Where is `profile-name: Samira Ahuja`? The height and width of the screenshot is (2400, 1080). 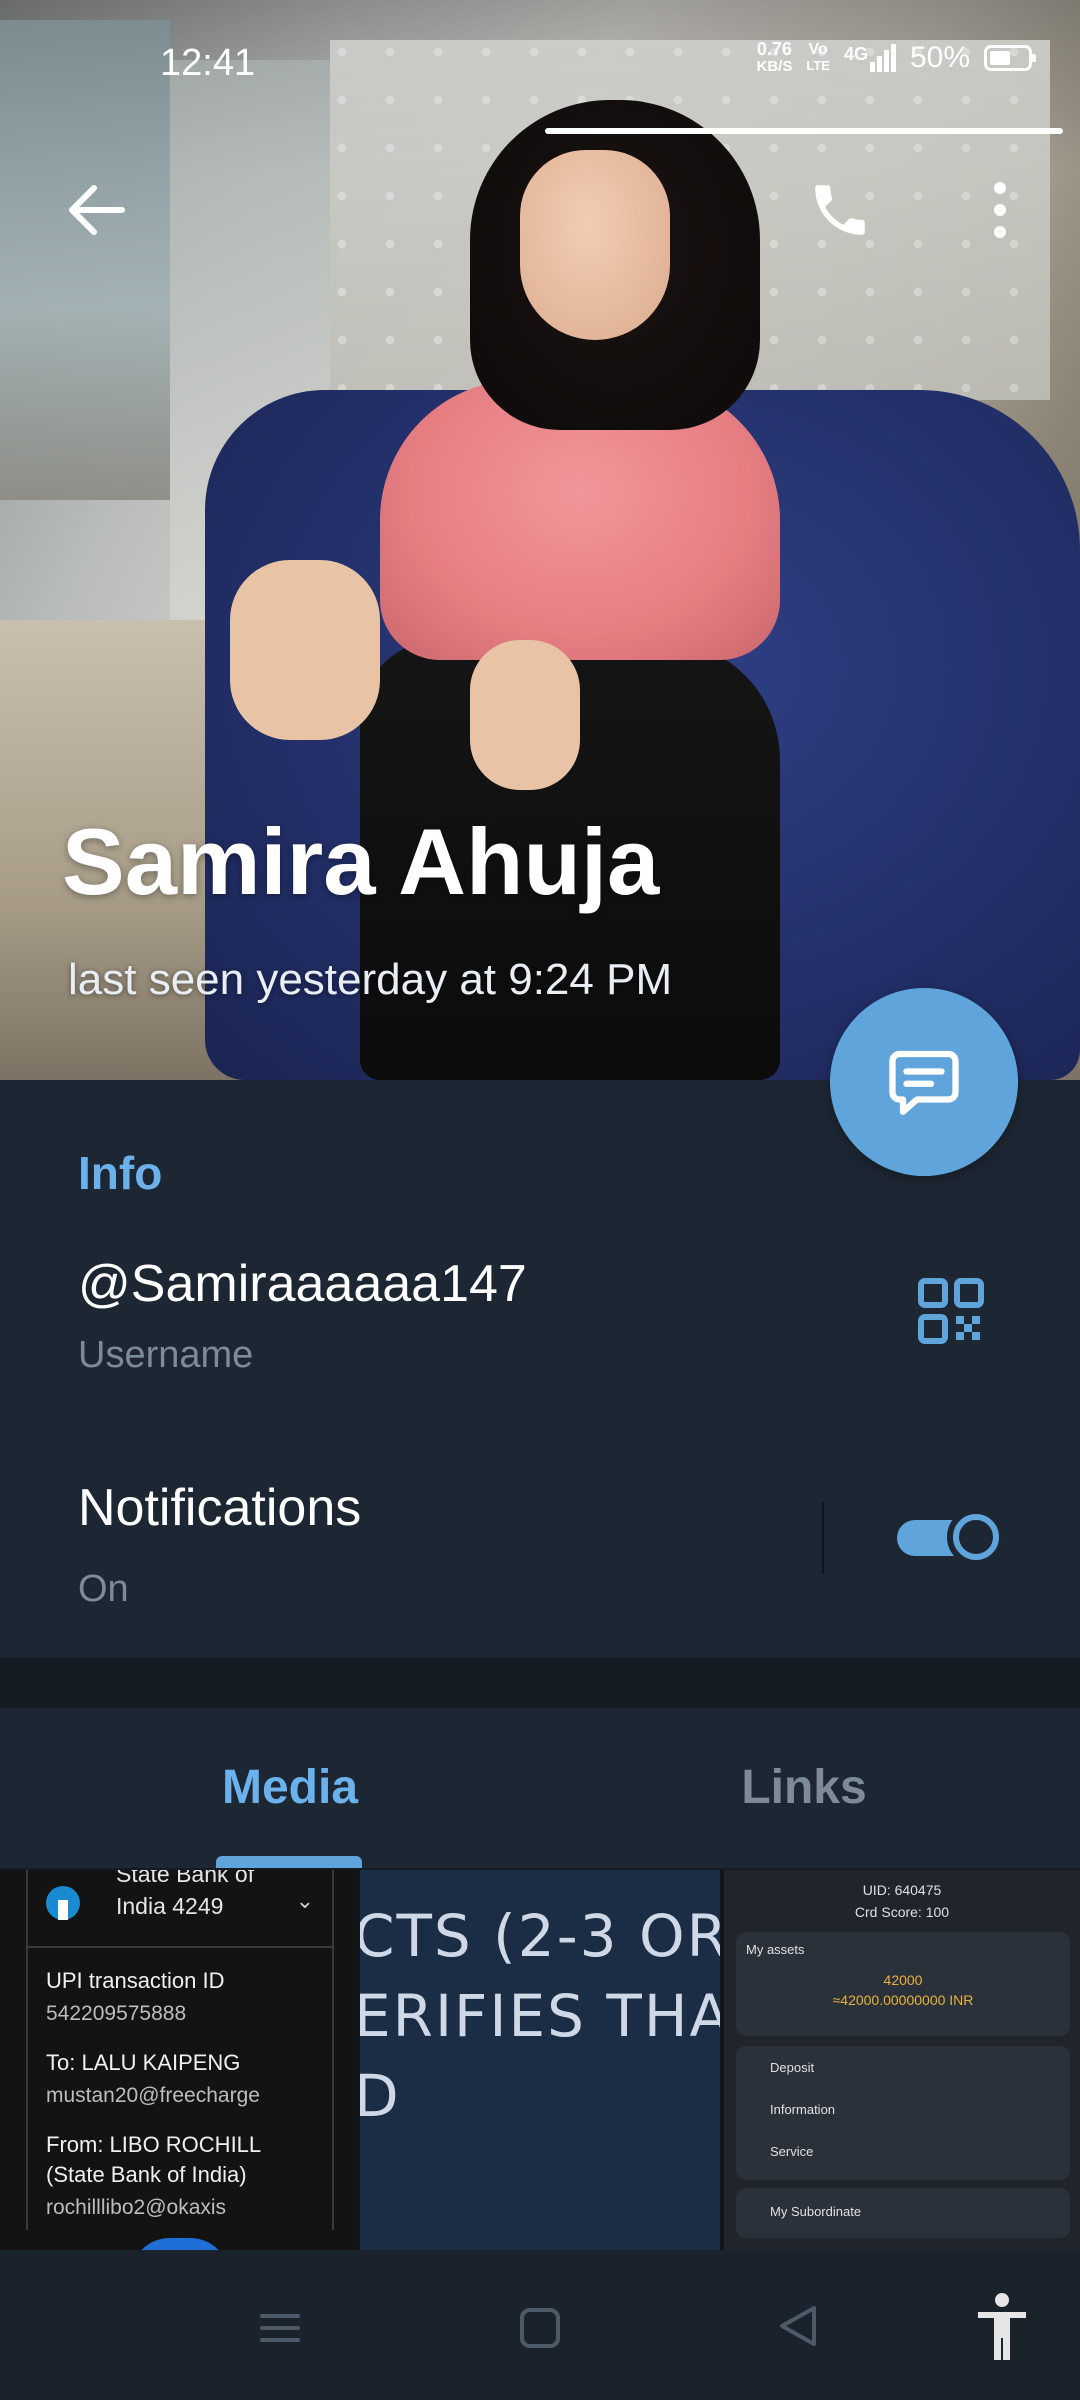
profile-name: Samira Ahuja is located at coordinates (361, 861).